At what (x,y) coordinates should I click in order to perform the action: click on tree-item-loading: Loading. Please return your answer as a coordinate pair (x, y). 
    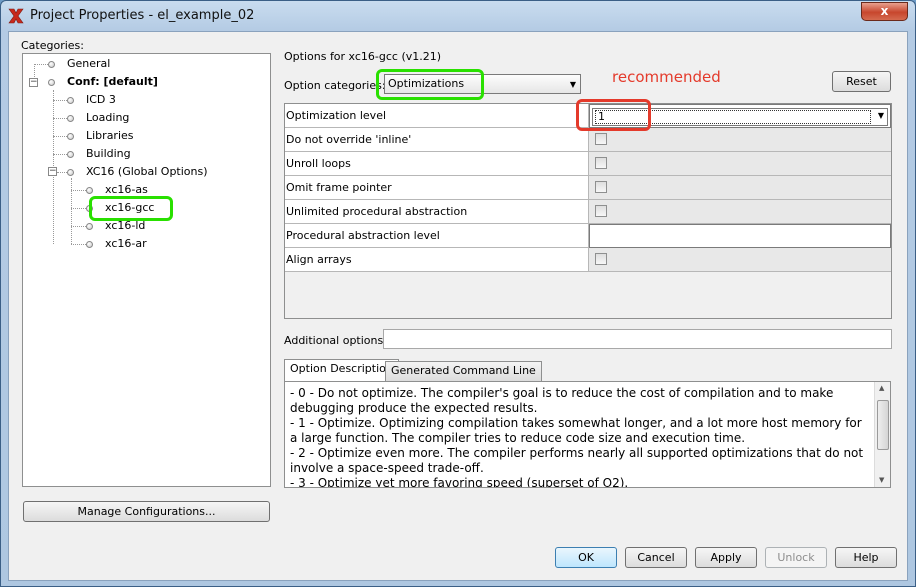
    Looking at the image, I should click on (107, 118).